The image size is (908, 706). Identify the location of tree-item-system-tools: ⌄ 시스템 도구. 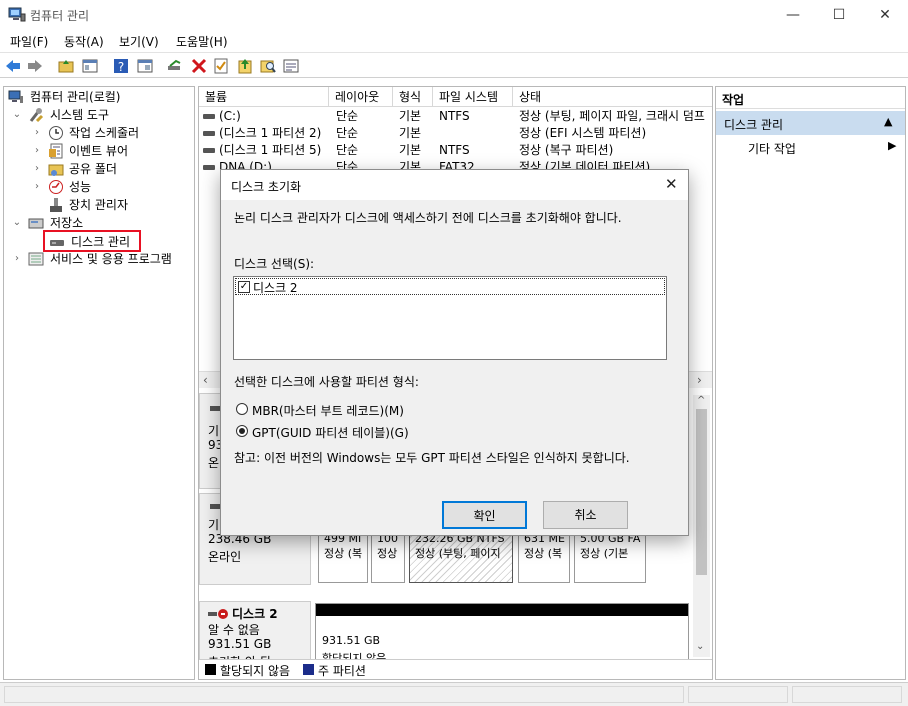
(99, 115).